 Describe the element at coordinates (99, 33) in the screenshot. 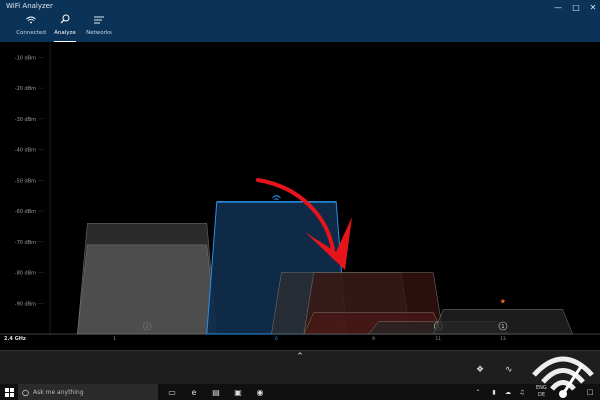

I see `tab-networks-label: Networks` at that location.